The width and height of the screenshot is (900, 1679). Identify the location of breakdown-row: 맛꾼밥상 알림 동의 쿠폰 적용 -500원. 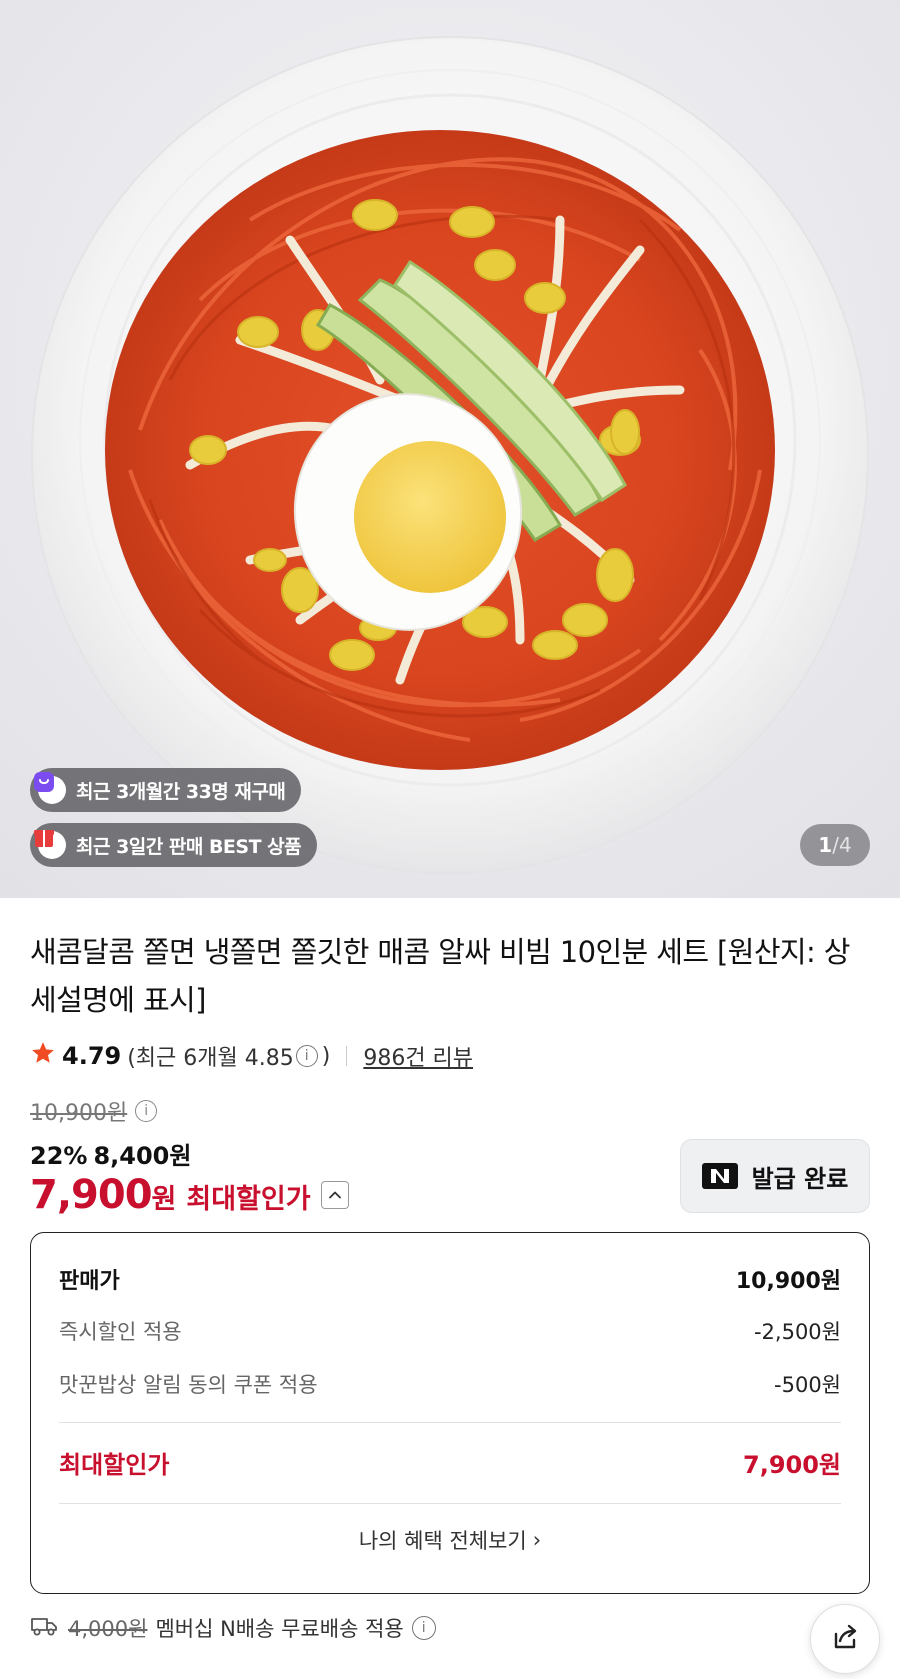
(450, 1384).